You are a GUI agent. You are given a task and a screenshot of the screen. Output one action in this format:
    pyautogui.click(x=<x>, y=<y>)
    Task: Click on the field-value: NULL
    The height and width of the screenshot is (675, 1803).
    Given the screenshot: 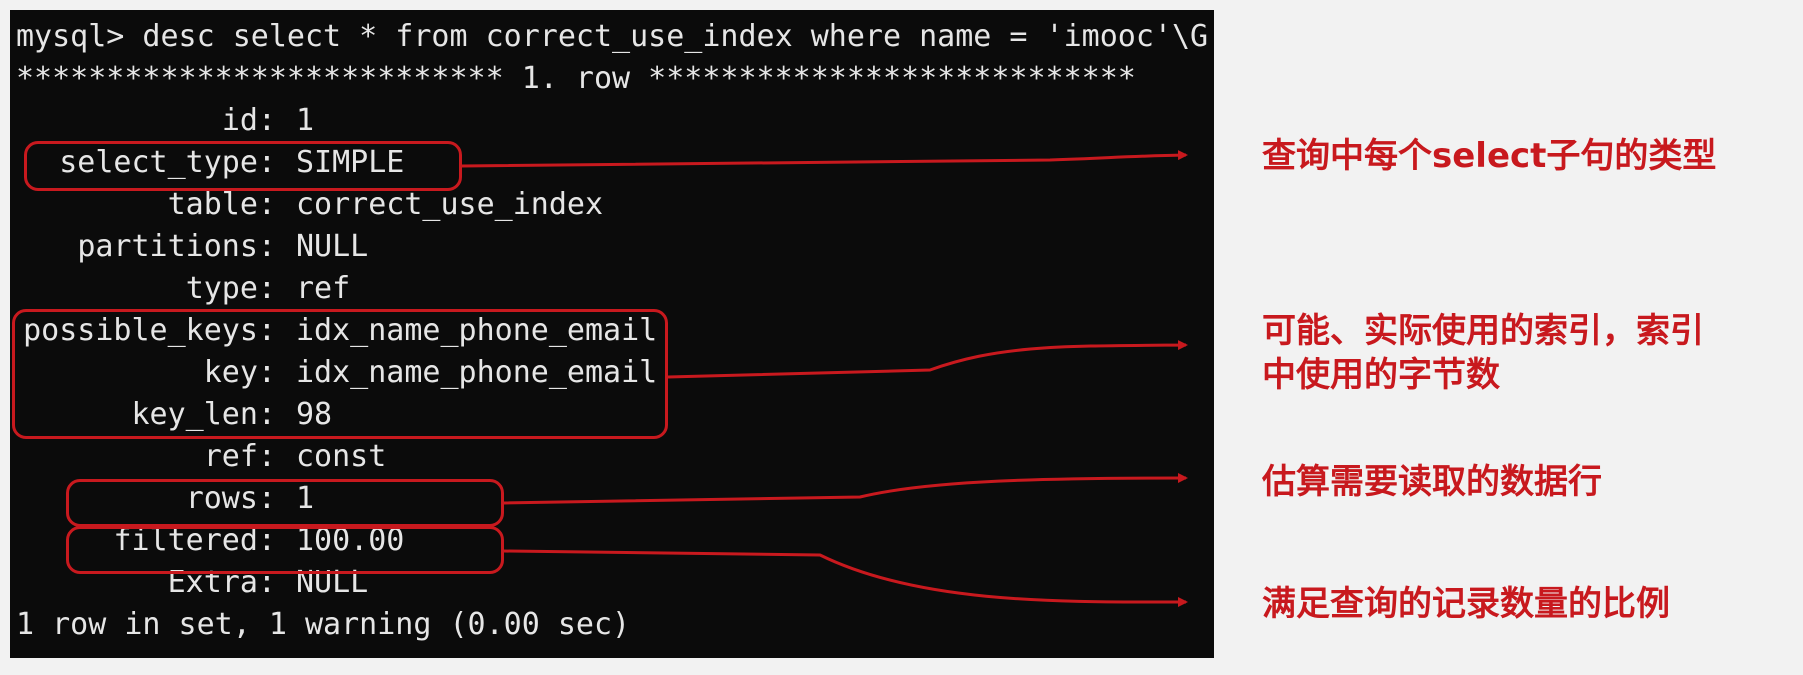 What is the action you would take?
    pyautogui.click(x=332, y=246)
    